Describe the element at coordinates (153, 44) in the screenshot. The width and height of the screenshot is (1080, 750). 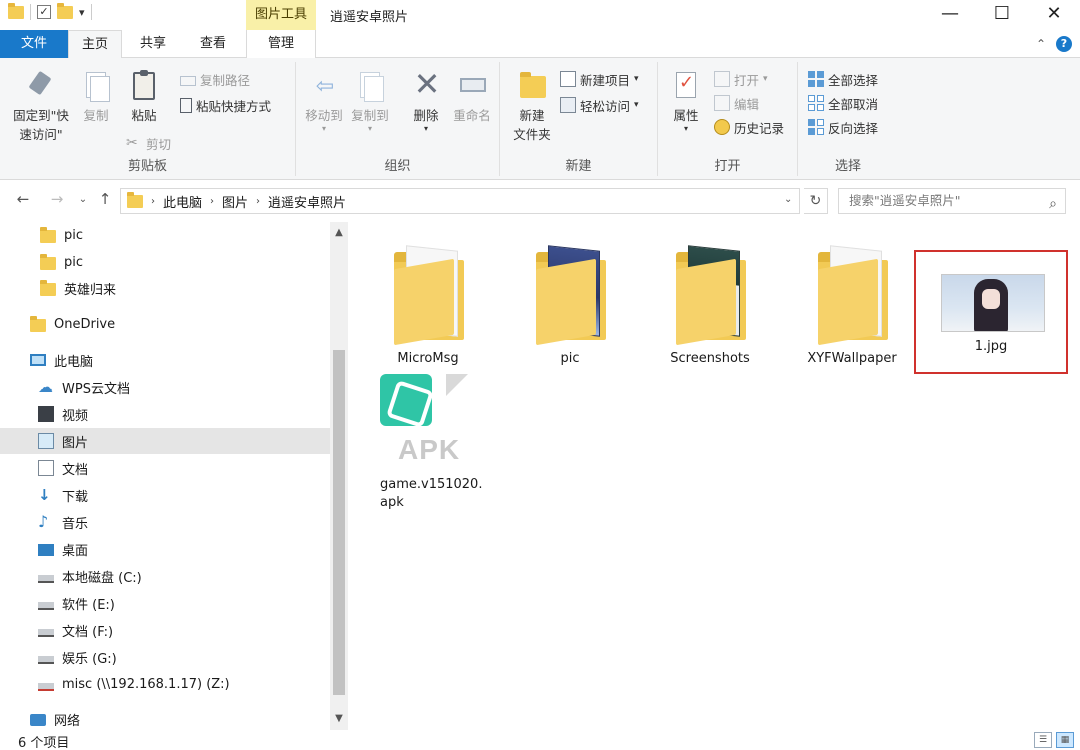
I see `tab-share: 共享` at that location.